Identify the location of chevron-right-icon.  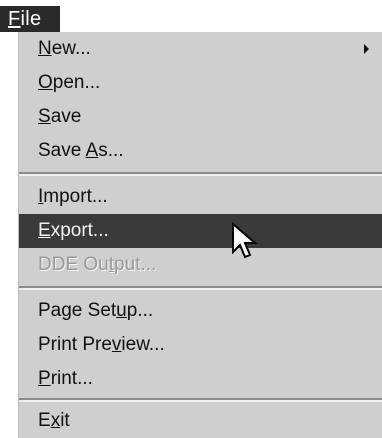
(366, 49).